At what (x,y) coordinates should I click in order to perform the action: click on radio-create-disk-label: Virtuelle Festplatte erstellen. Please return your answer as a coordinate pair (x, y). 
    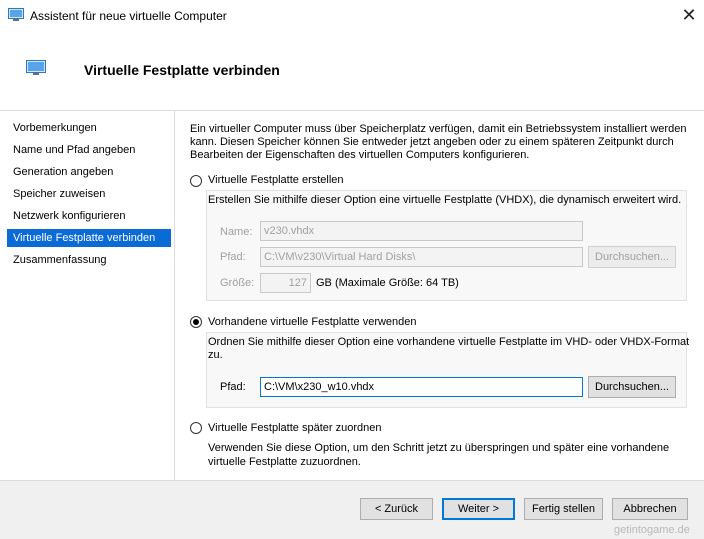
    Looking at the image, I should click on (276, 180).